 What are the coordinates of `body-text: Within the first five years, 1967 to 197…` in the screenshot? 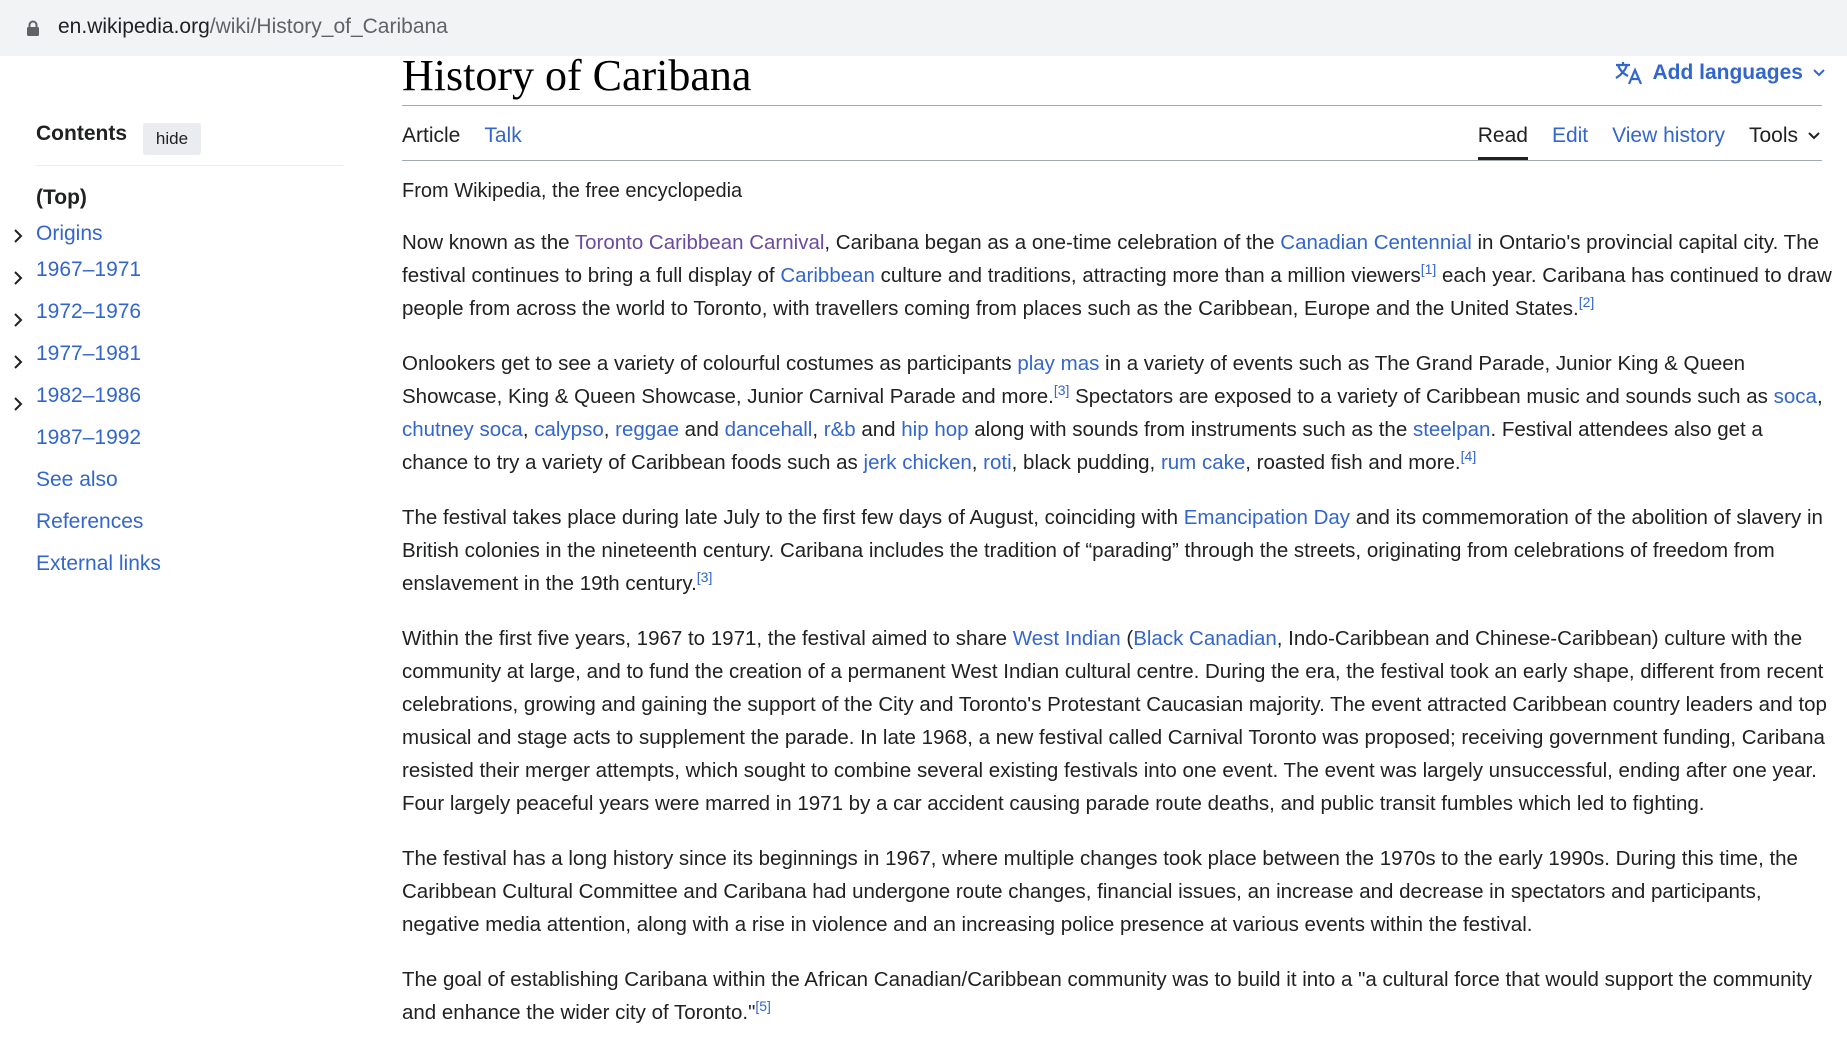 It's located at (707, 638).